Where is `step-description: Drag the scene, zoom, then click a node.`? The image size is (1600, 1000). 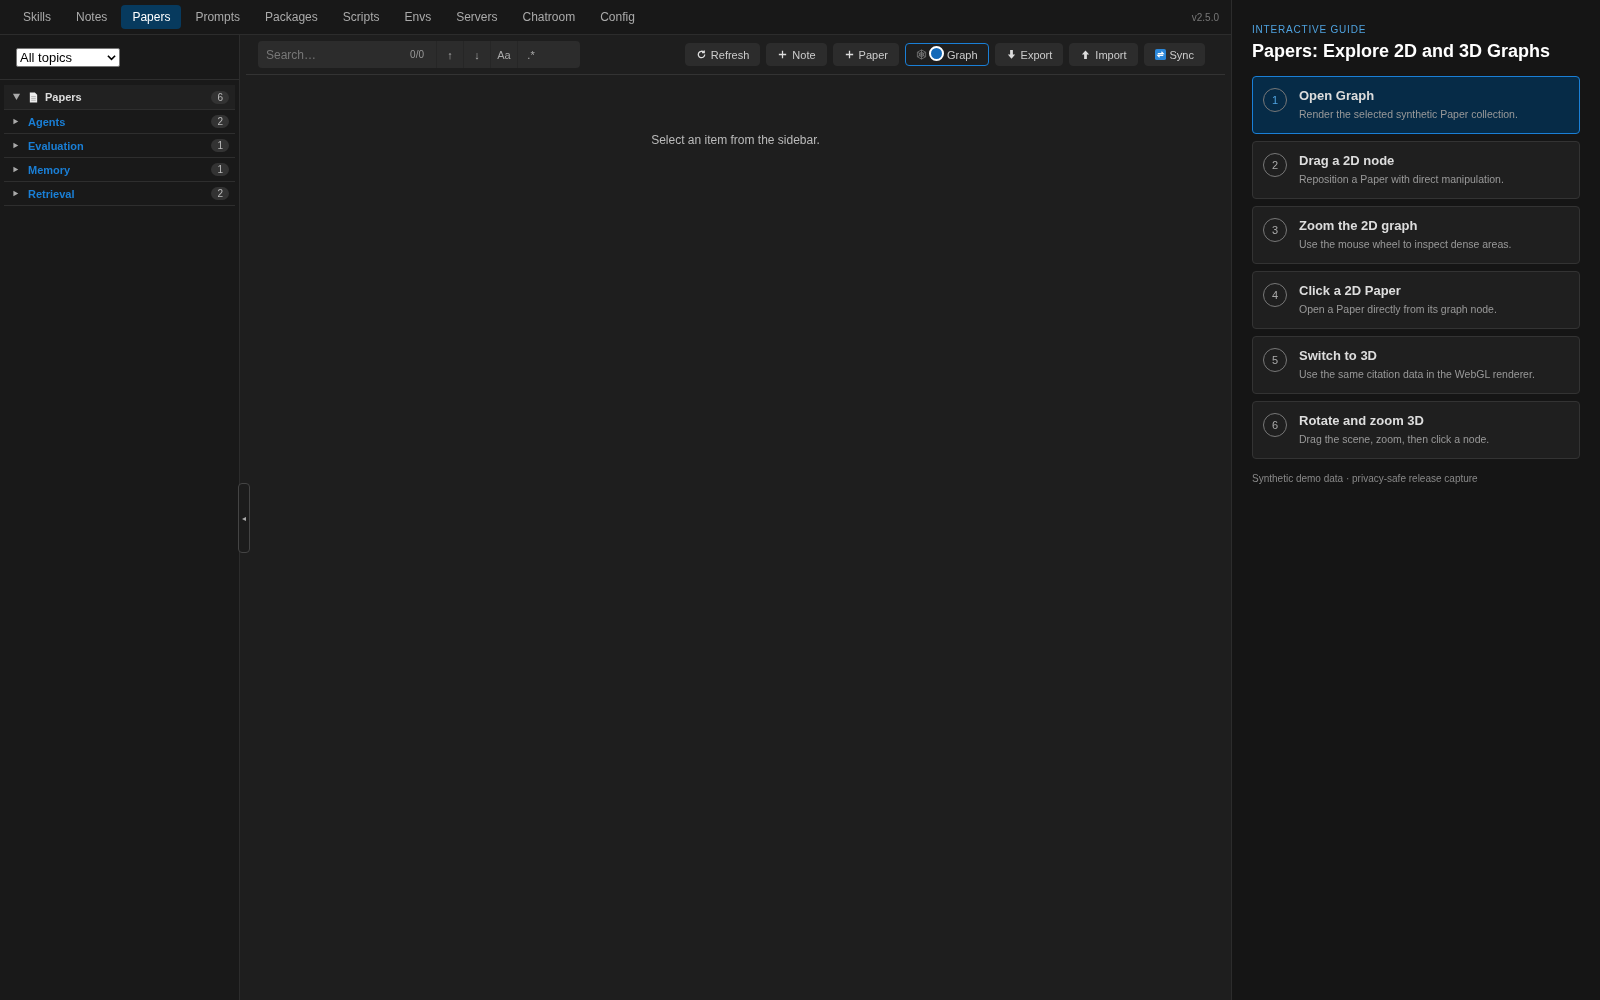
step-description: Drag the scene, zoom, then click a node. is located at coordinates (1394, 439).